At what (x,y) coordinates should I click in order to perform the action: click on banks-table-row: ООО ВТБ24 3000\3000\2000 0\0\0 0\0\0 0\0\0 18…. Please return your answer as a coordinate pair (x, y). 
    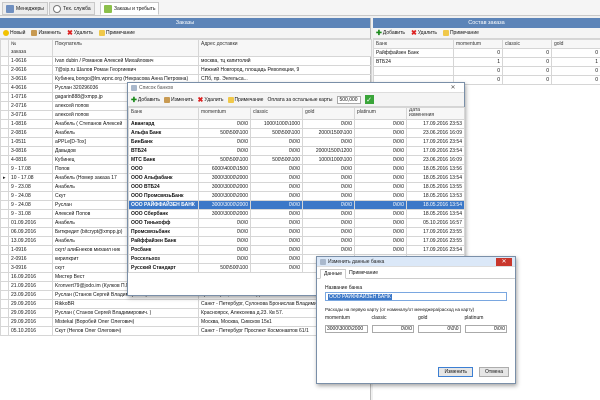
    Looking at the image, I should click on (296, 187).